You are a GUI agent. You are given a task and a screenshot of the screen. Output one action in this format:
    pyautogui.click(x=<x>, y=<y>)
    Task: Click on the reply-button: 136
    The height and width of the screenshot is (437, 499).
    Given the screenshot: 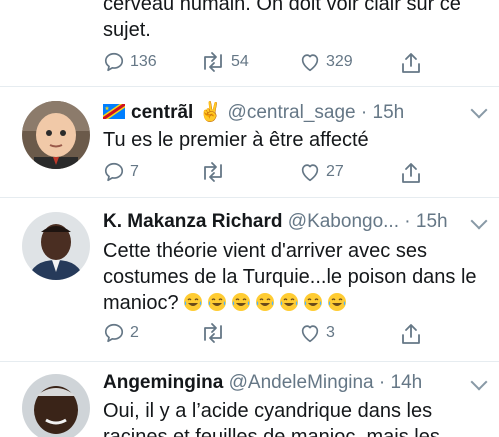 What is the action you would take?
    pyautogui.click(x=130, y=62)
    